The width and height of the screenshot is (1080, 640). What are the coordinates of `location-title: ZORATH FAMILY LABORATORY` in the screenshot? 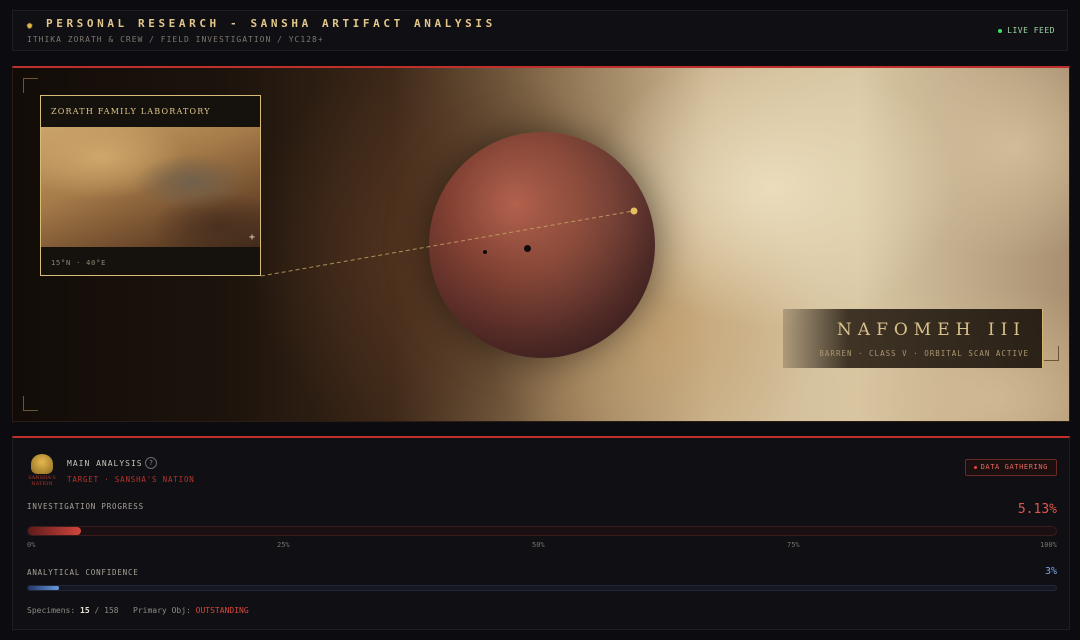 It's located at (131, 111).